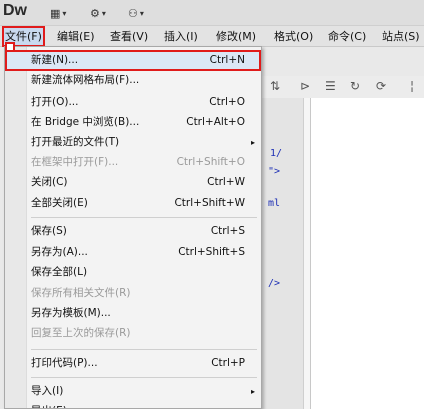 The width and height of the screenshot is (424, 409). Describe the element at coordinates (133, 182) in the screenshot. I see `menu-item-close: 关闭(C) Ctrl+W` at that location.